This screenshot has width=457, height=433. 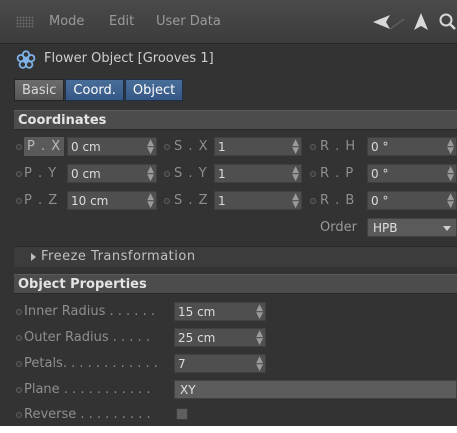 What do you see at coordinates (235, 415) in the screenshot?
I see `reverse-row: Reverse . . . . . . . . .` at bounding box center [235, 415].